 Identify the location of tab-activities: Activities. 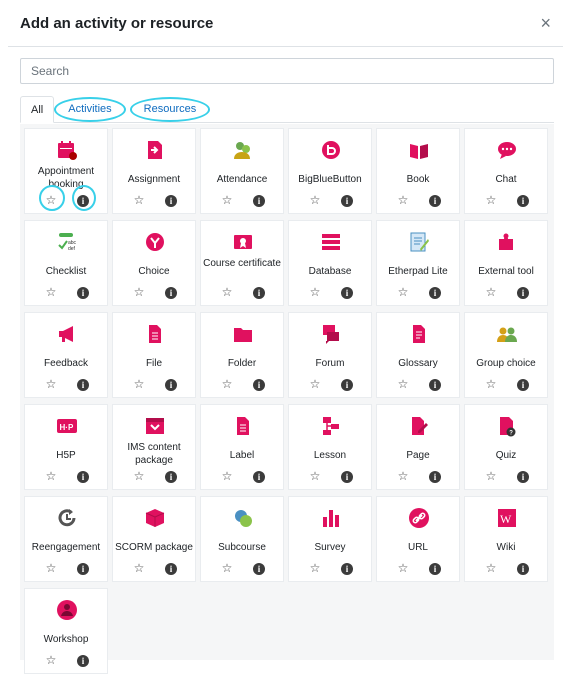
(90, 109).